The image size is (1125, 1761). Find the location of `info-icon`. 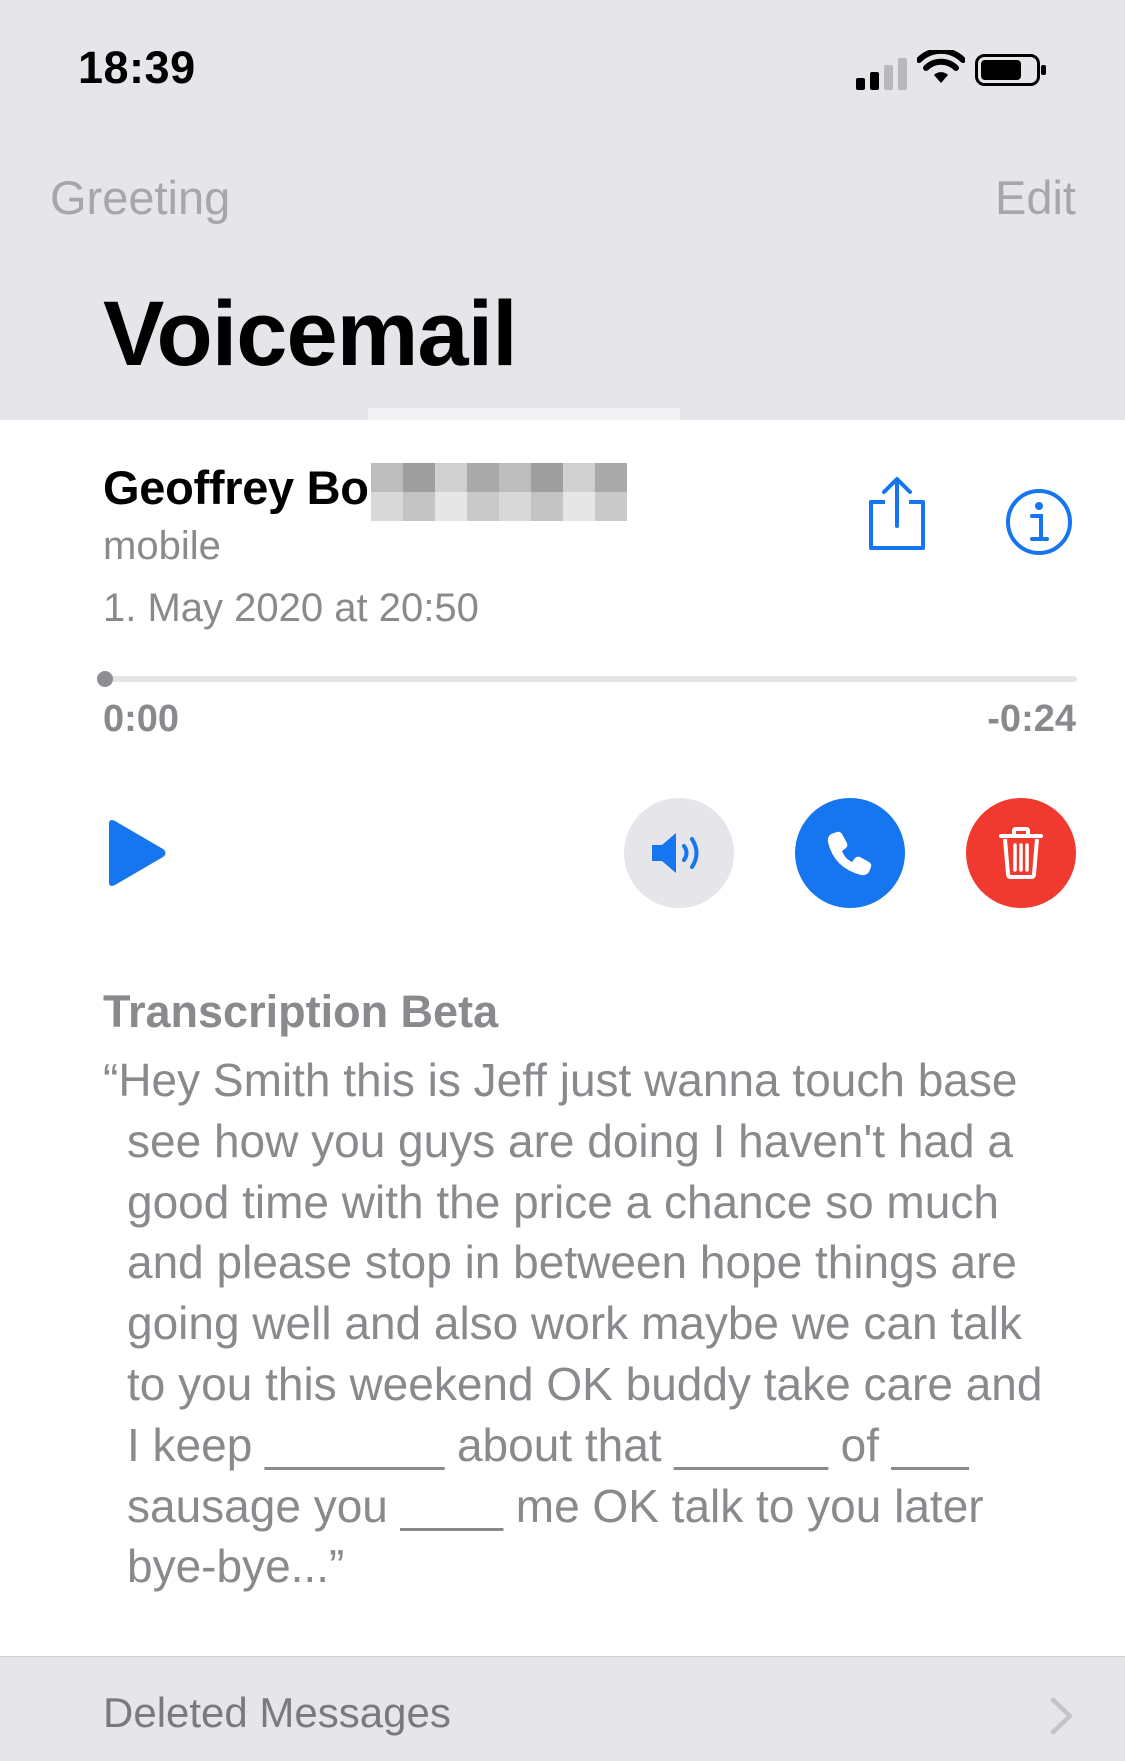

info-icon is located at coordinates (1039, 522).